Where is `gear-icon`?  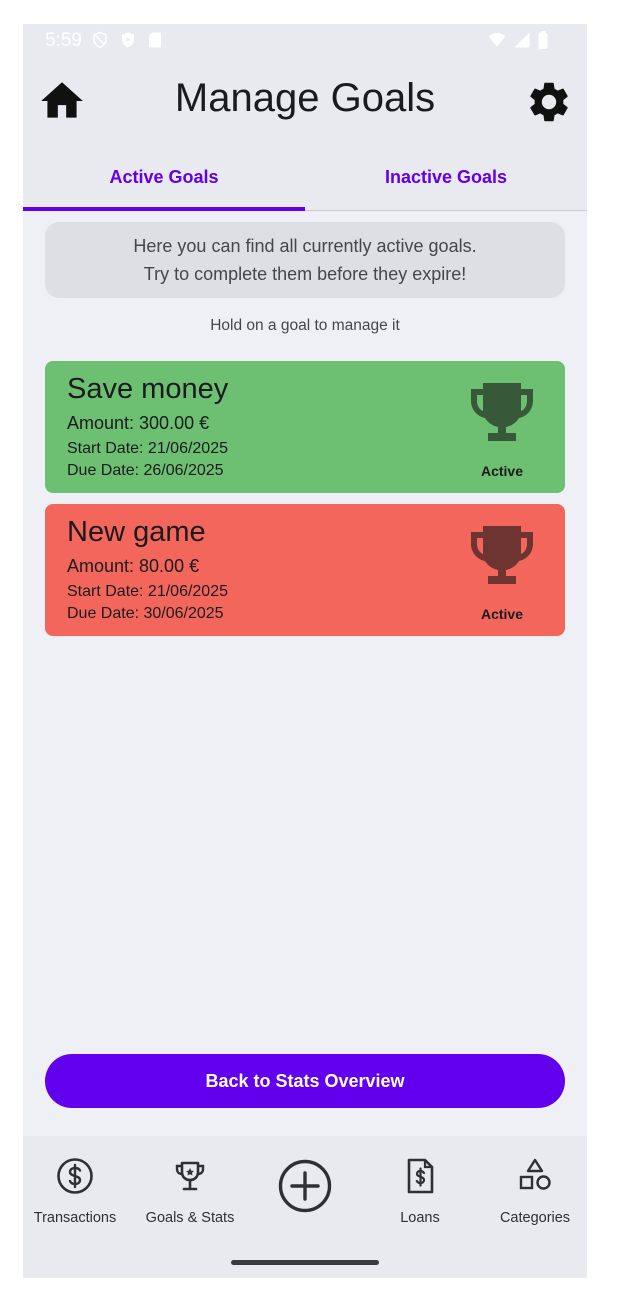 gear-icon is located at coordinates (549, 102).